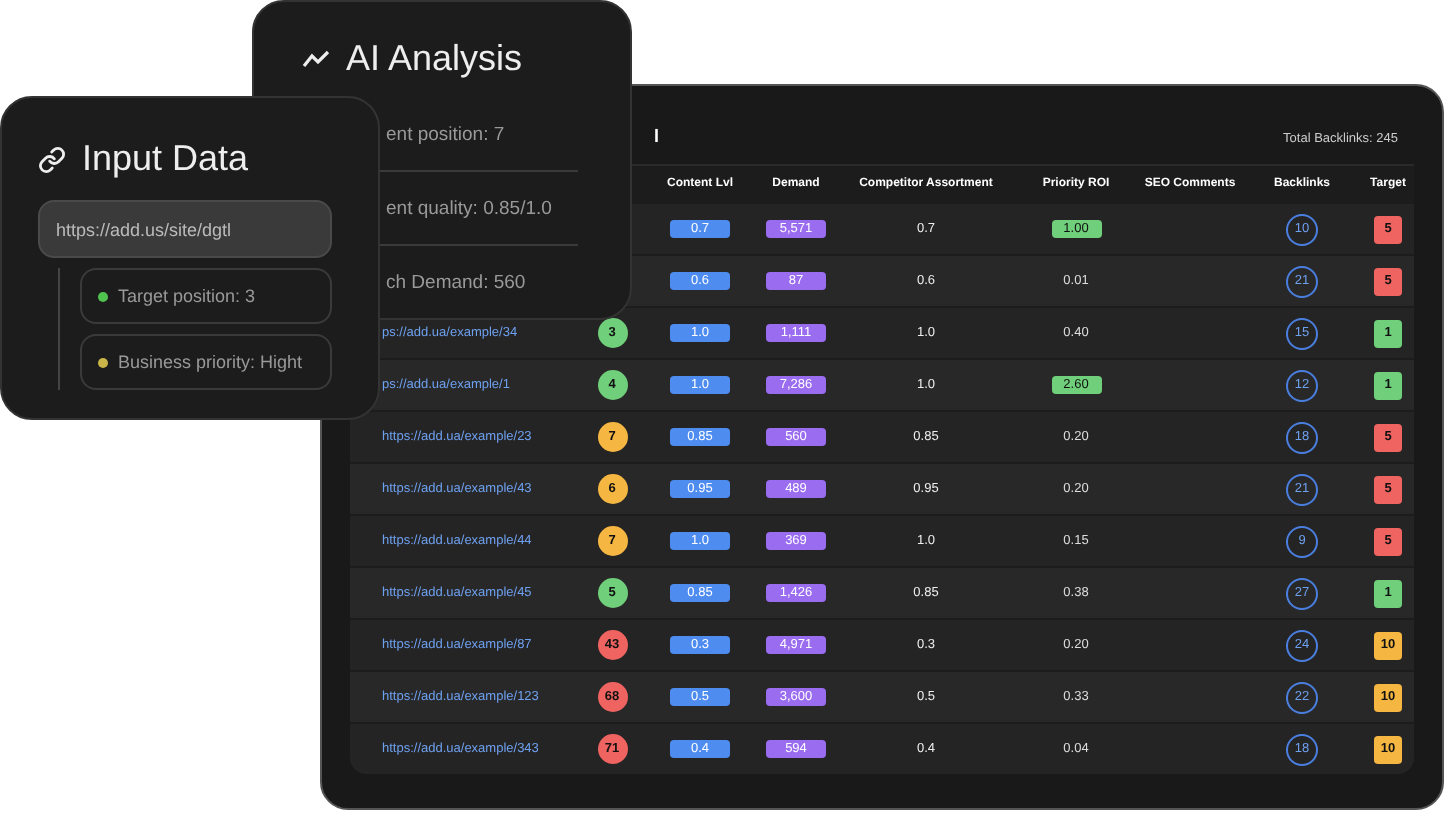 The height and width of the screenshot is (814, 1452). What do you see at coordinates (456, 282) in the screenshot?
I see `analysis-item: ch Demand: 560` at bounding box center [456, 282].